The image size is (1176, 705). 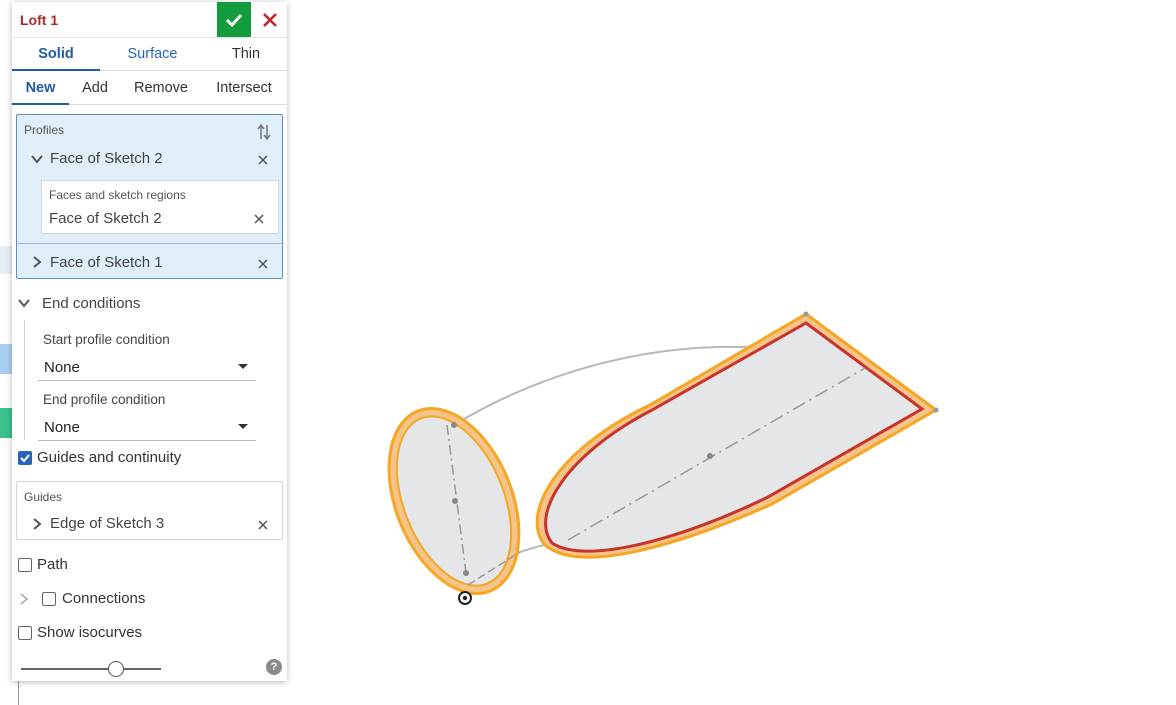 What do you see at coordinates (105, 218) in the screenshot?
I see `faces-field-value: Face of Sketch 2` at bounding box center [105, 218].